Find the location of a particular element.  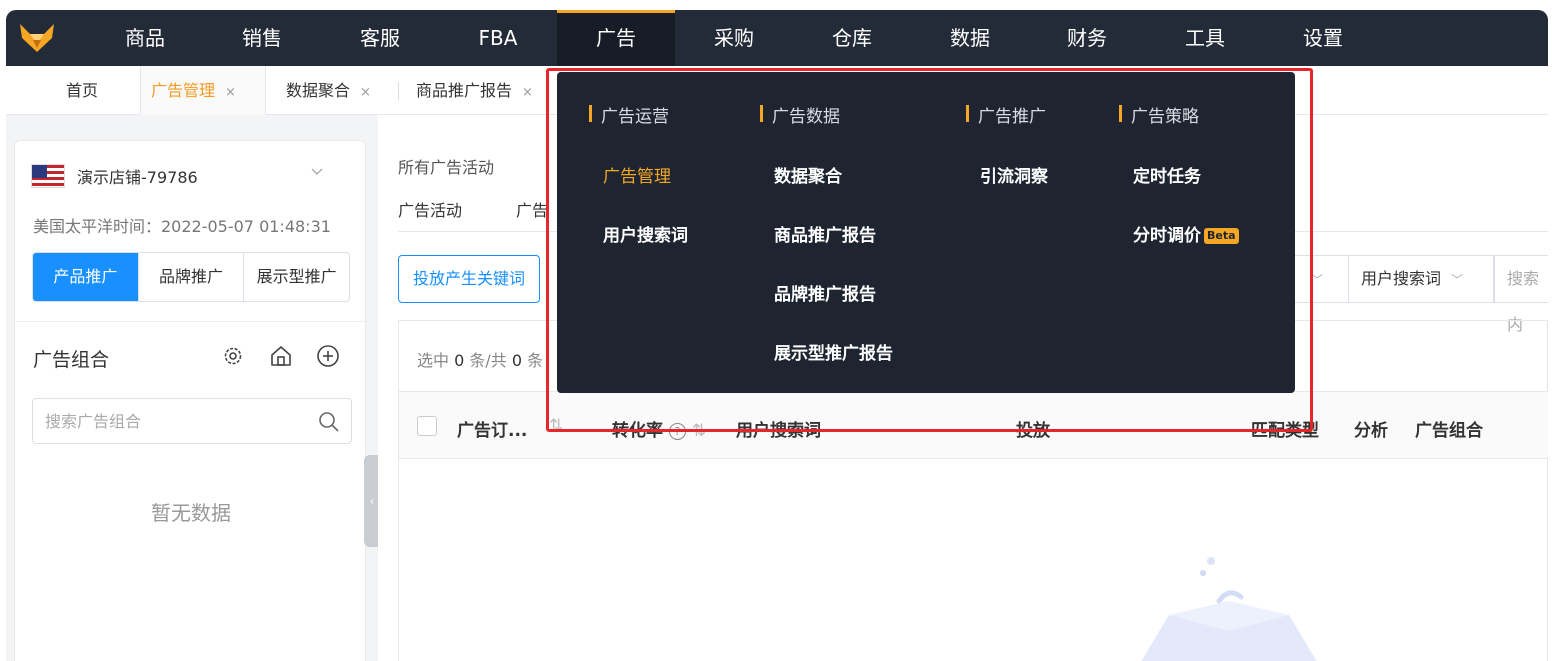

column-analysis: 分析 is located at coordinates (1371, 428).